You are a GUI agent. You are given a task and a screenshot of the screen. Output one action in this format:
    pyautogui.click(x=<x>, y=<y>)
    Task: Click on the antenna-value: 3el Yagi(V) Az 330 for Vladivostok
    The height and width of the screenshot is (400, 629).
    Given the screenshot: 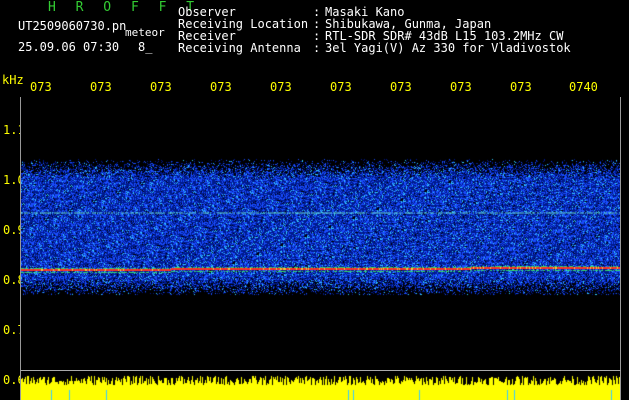 What is the action you would take?
    pyautogui.click(x=448, y=48)
    